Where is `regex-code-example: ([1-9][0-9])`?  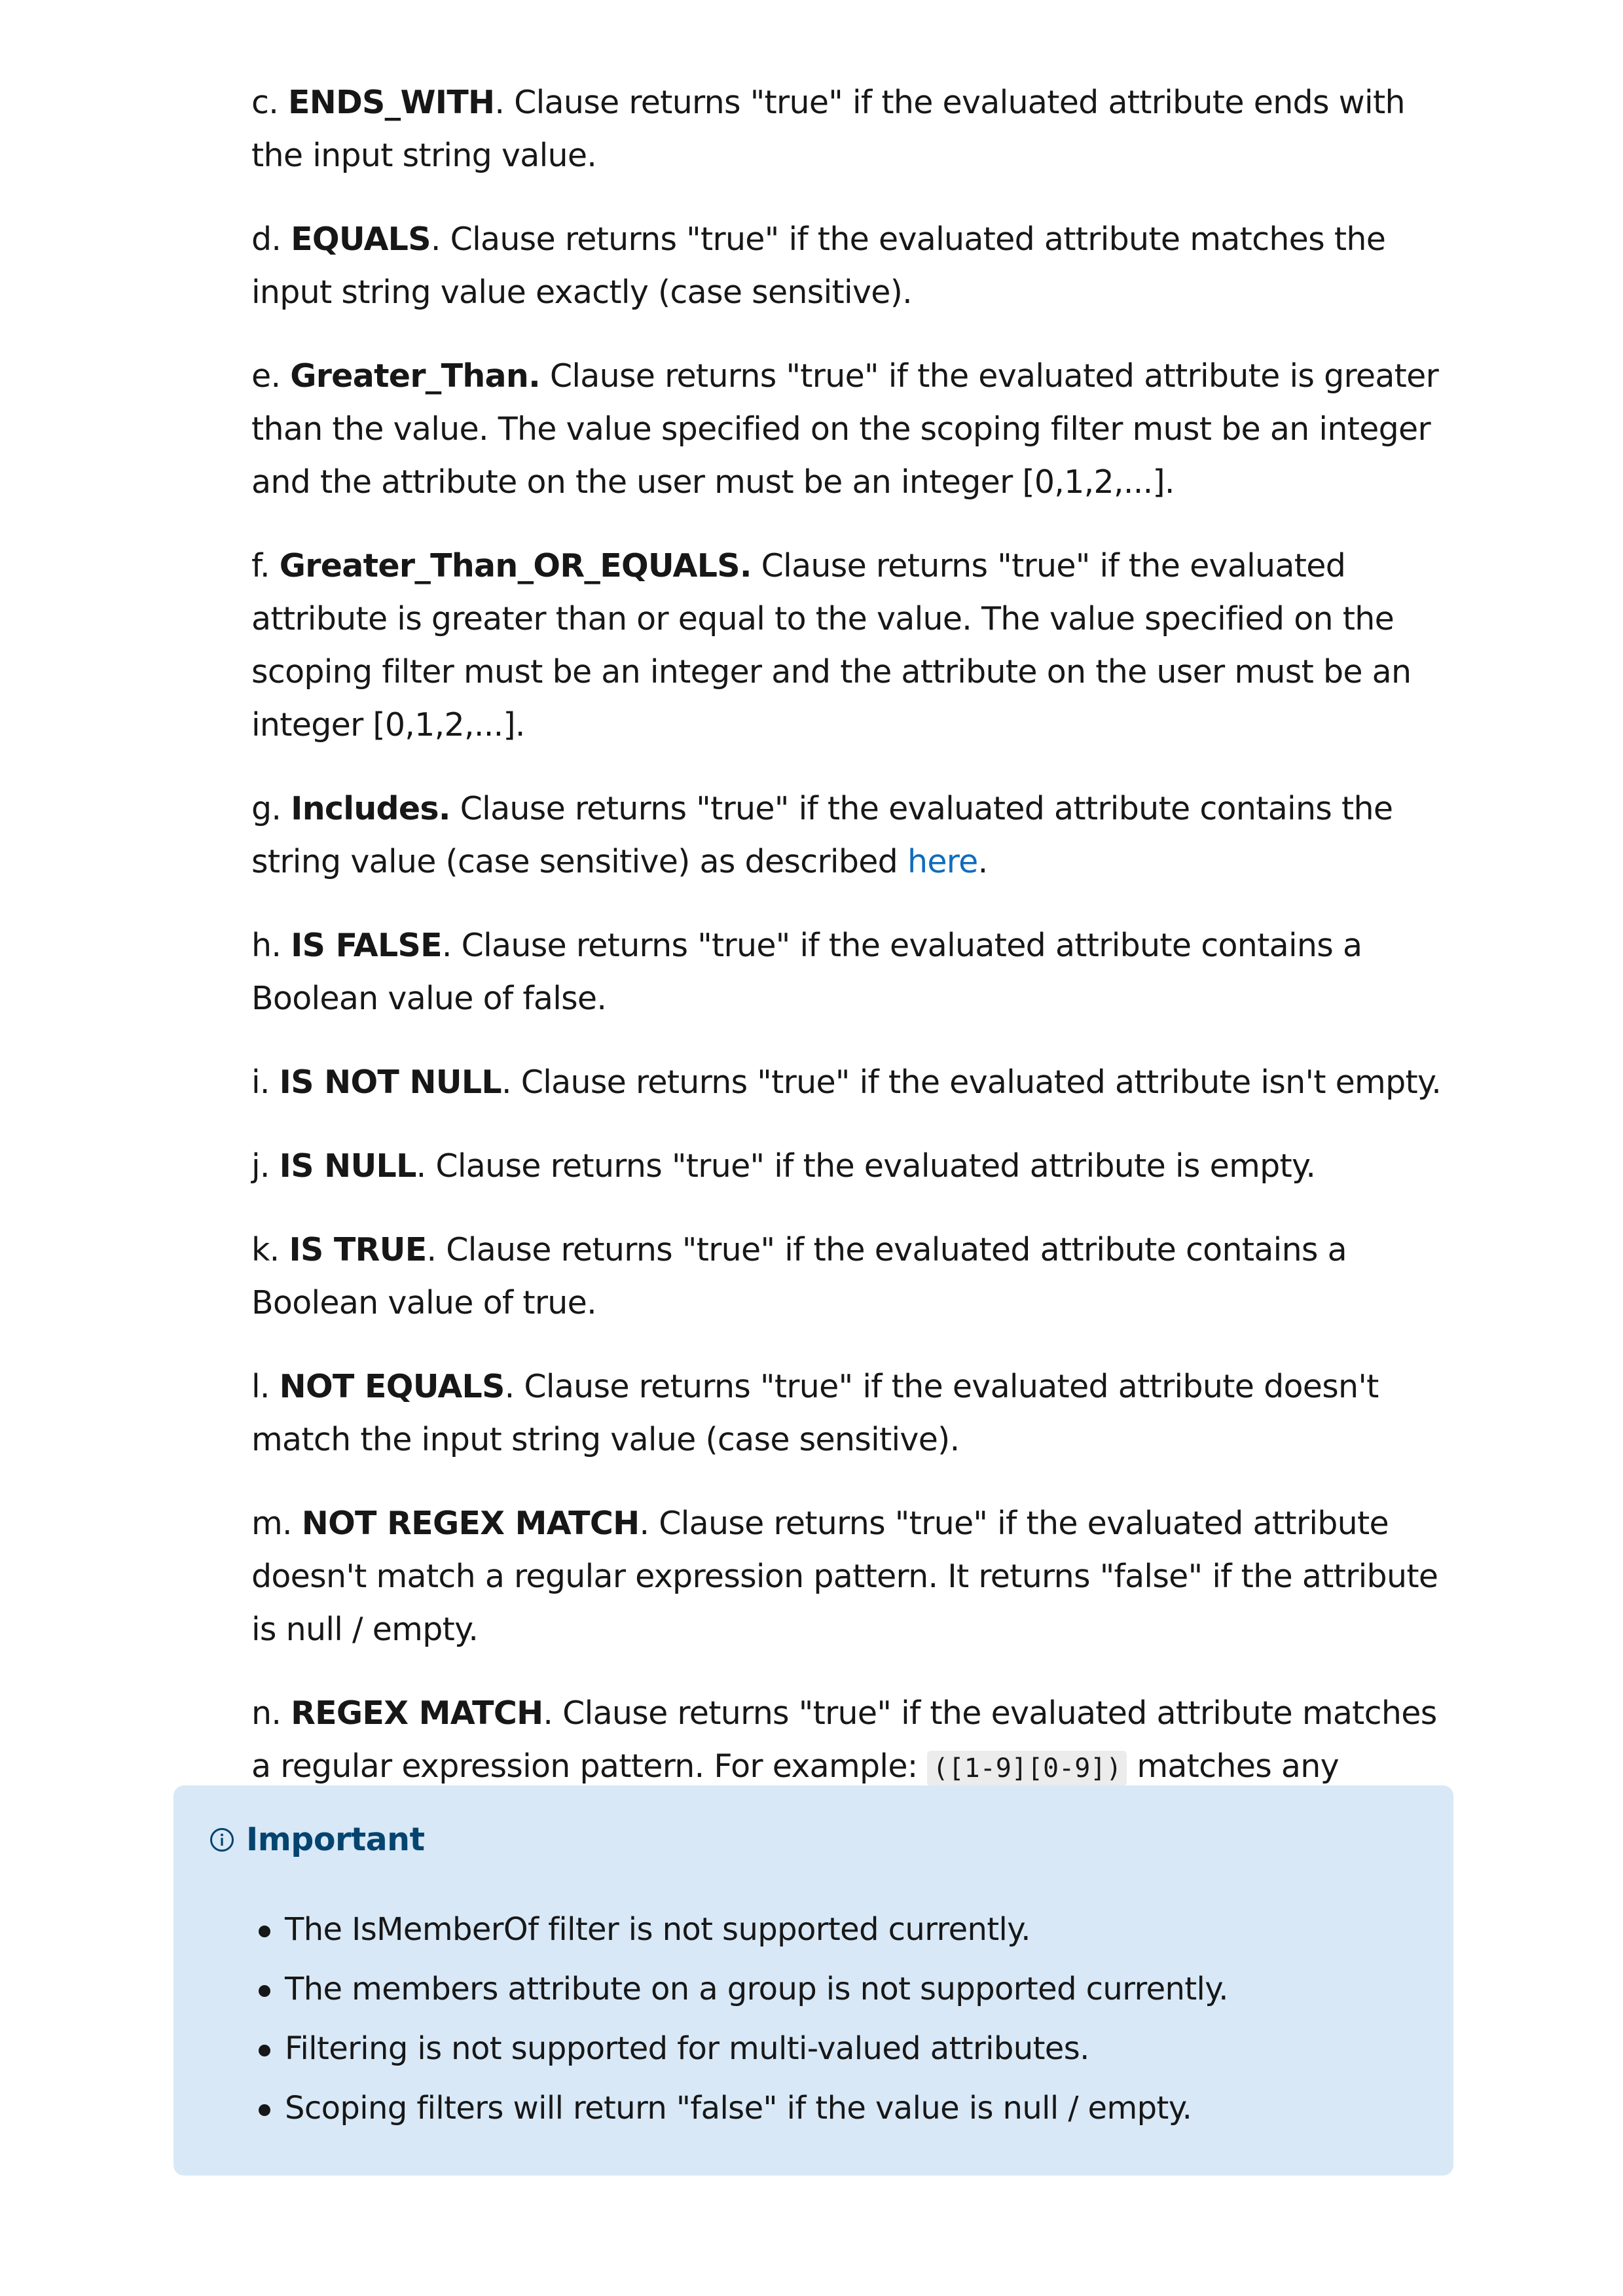 regex-code-example: ([1-9][0-9]) is located at coordinates (1027, 1768).